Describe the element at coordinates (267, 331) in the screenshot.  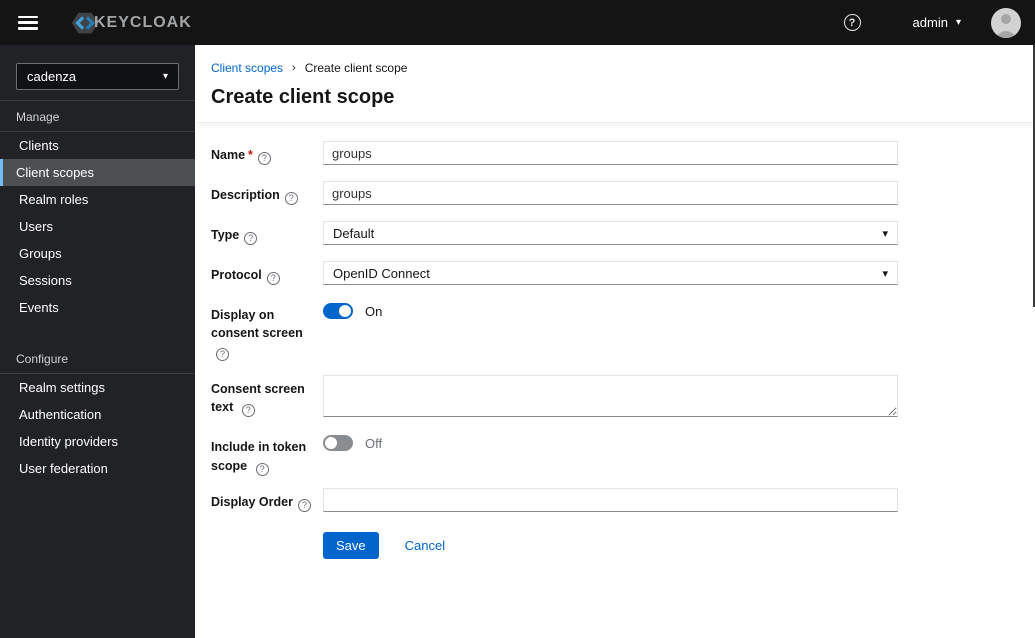
I see `display-on-consent-label: Display on consent screen ?` at that location.